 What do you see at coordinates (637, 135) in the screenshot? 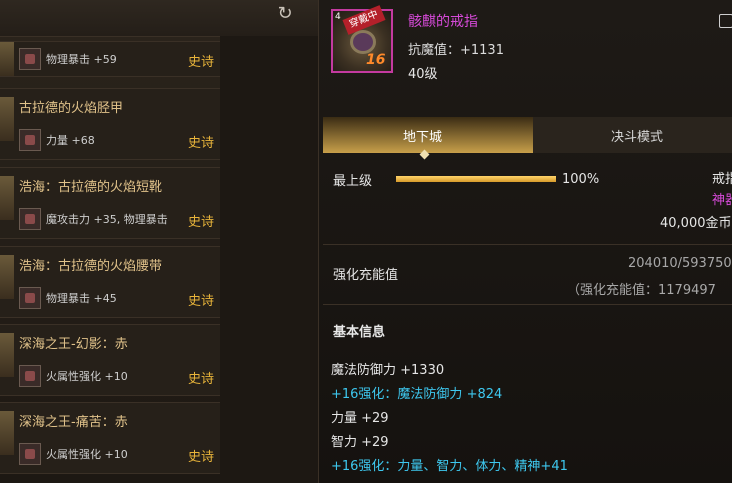
I see `tab-duel: 决斗模式` at bounding box center [637, 135].